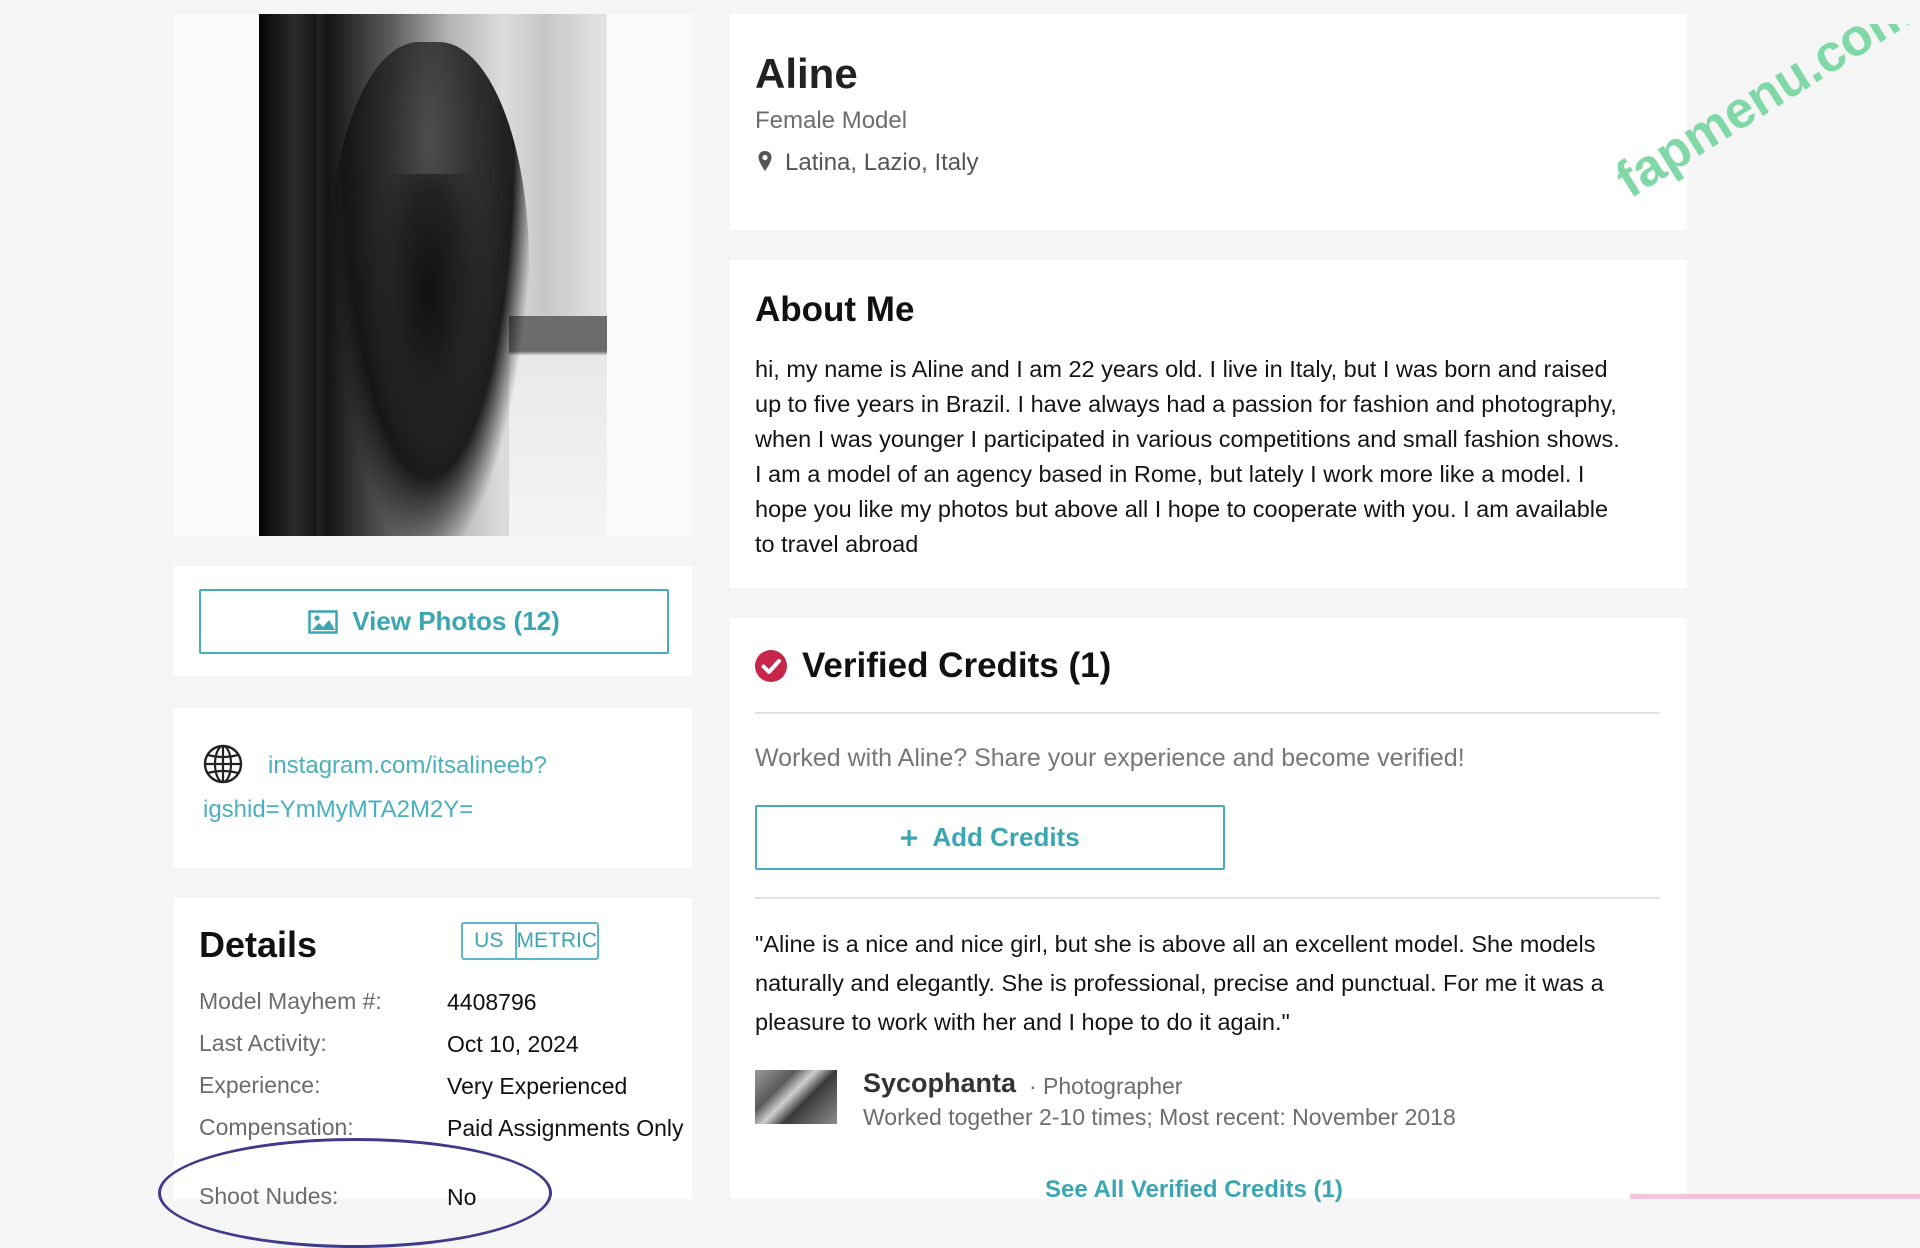 The image size is (1920, 1248). What do you see at coordinates (276, 1127) in the screenshot?
I see `detail-label: Compensation:` at bounding box center [276, 1127].